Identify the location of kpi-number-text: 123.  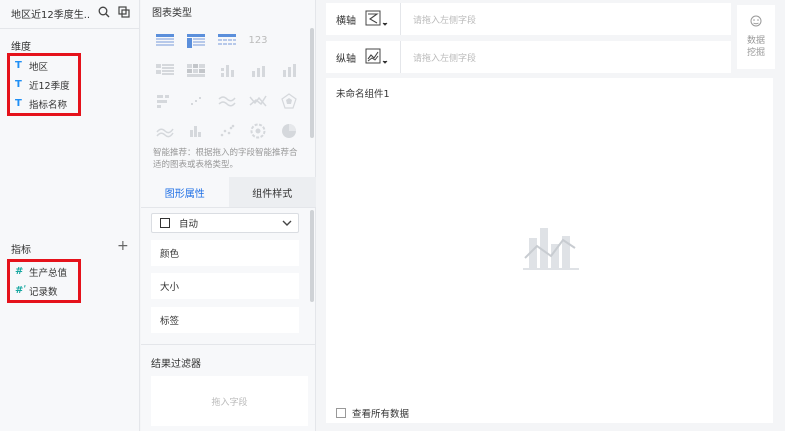
(258, 40).